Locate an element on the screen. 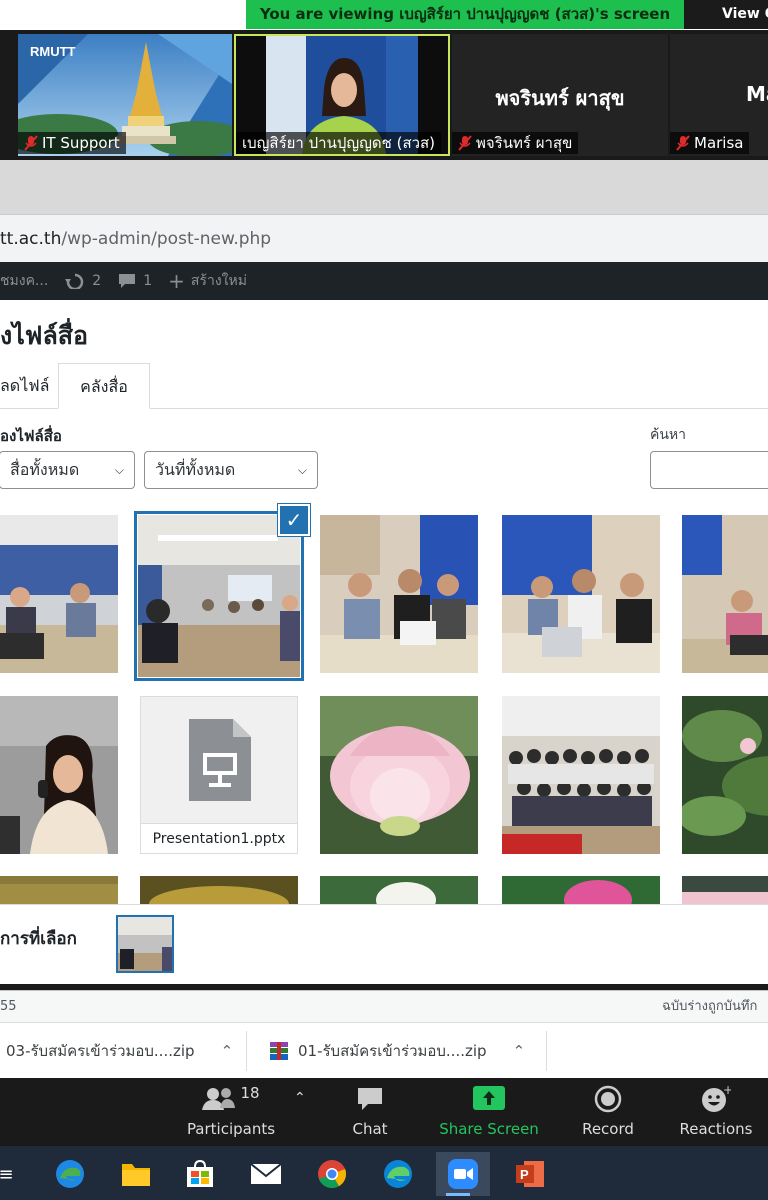 The height and width of the screenshot is (1200, 768). reactions-button: + Reactions is located at coordinates (716, 1113).